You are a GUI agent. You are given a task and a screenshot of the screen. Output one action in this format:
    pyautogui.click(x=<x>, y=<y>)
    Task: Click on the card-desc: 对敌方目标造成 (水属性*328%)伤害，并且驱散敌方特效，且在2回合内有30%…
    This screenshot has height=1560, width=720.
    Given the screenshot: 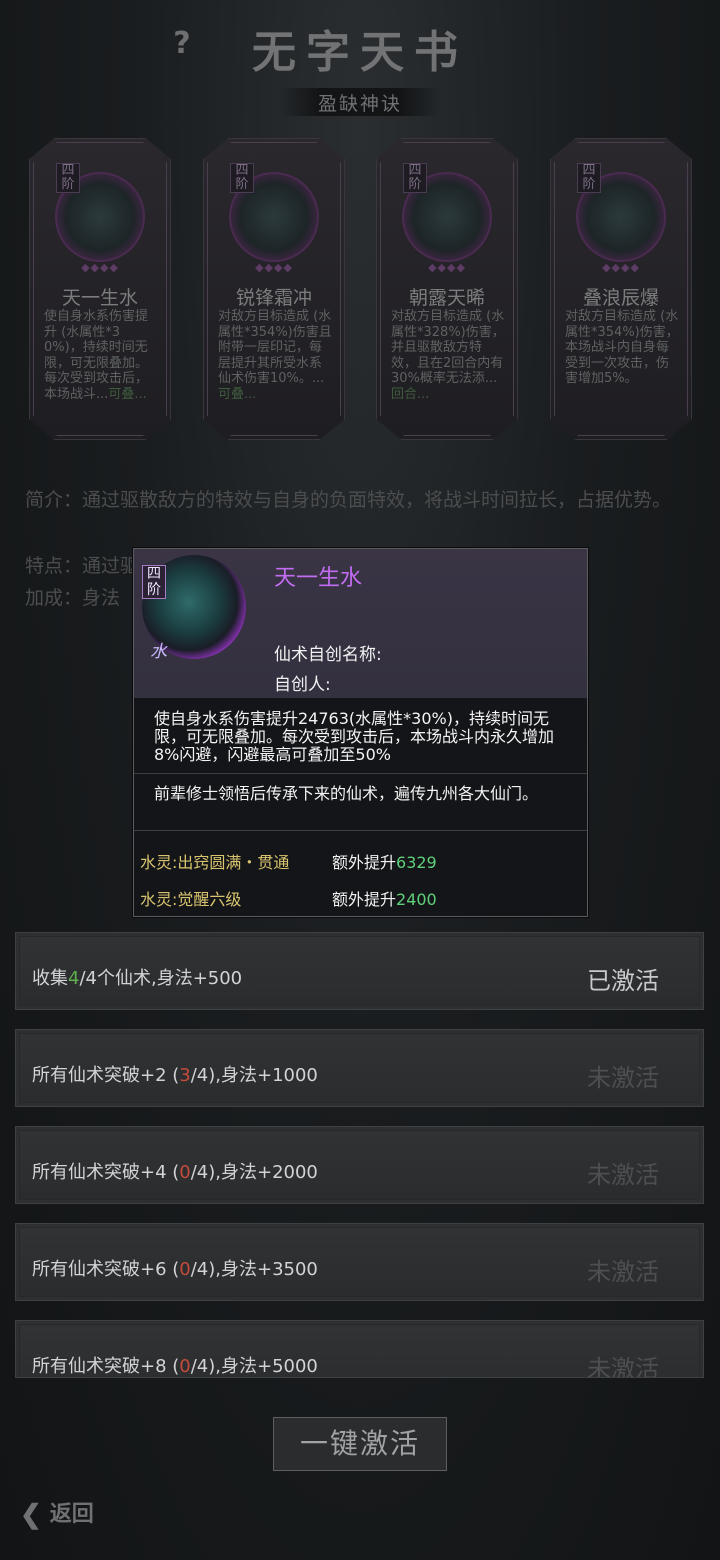 What is the action you would take?
    pyautogui.click(x=448, y=355)
    